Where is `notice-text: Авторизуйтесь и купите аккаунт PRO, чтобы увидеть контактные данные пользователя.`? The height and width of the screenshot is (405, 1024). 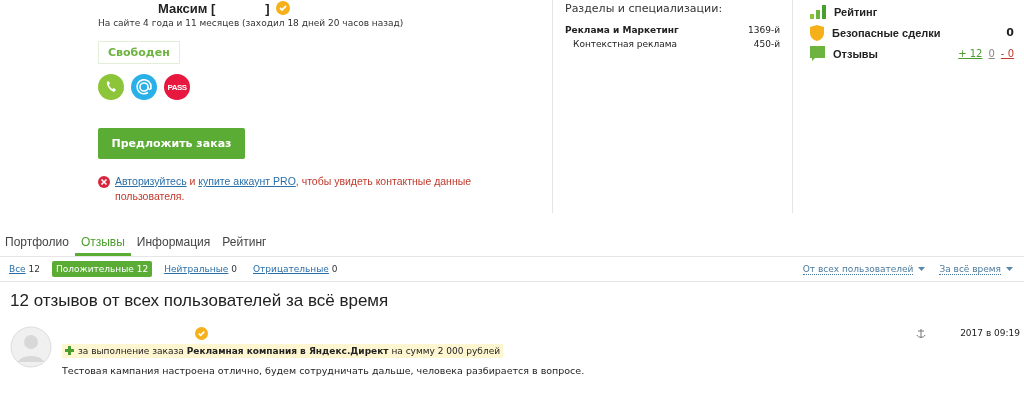 notice-text: Авторизуйтесь и купите аккаунт PRO, чтобы увидеть контактные данные пользователя. is located at coordinates (294, 189).